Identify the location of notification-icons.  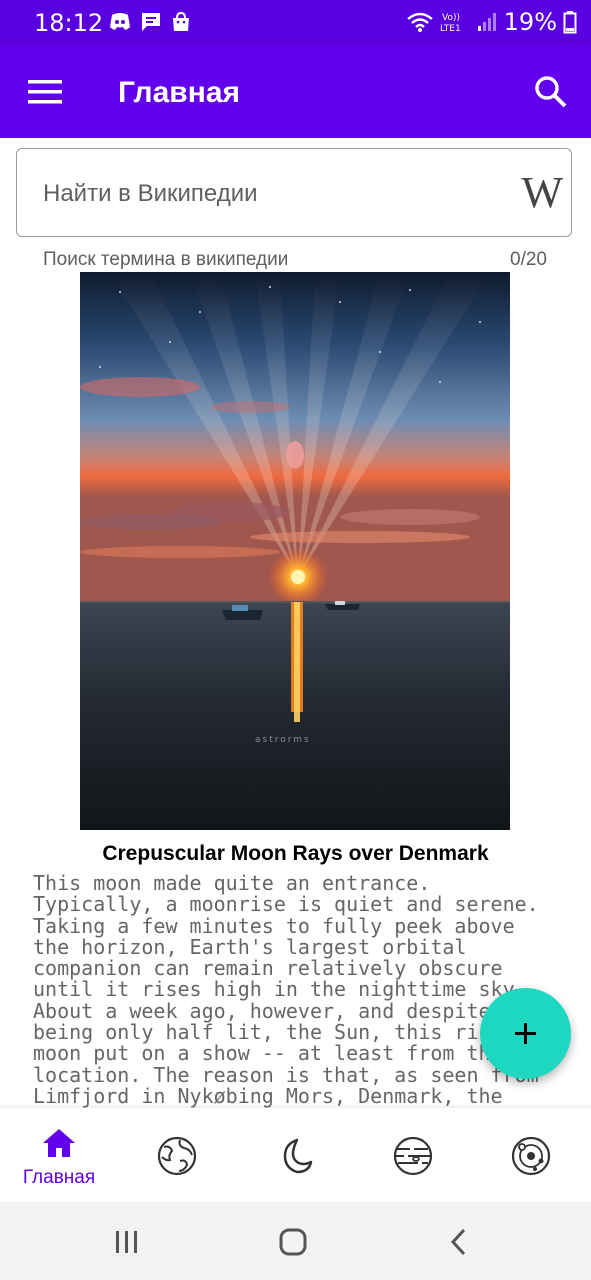
(150, 22).